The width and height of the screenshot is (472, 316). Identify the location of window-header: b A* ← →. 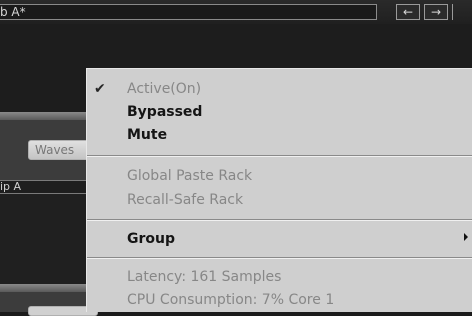
(236, 12).